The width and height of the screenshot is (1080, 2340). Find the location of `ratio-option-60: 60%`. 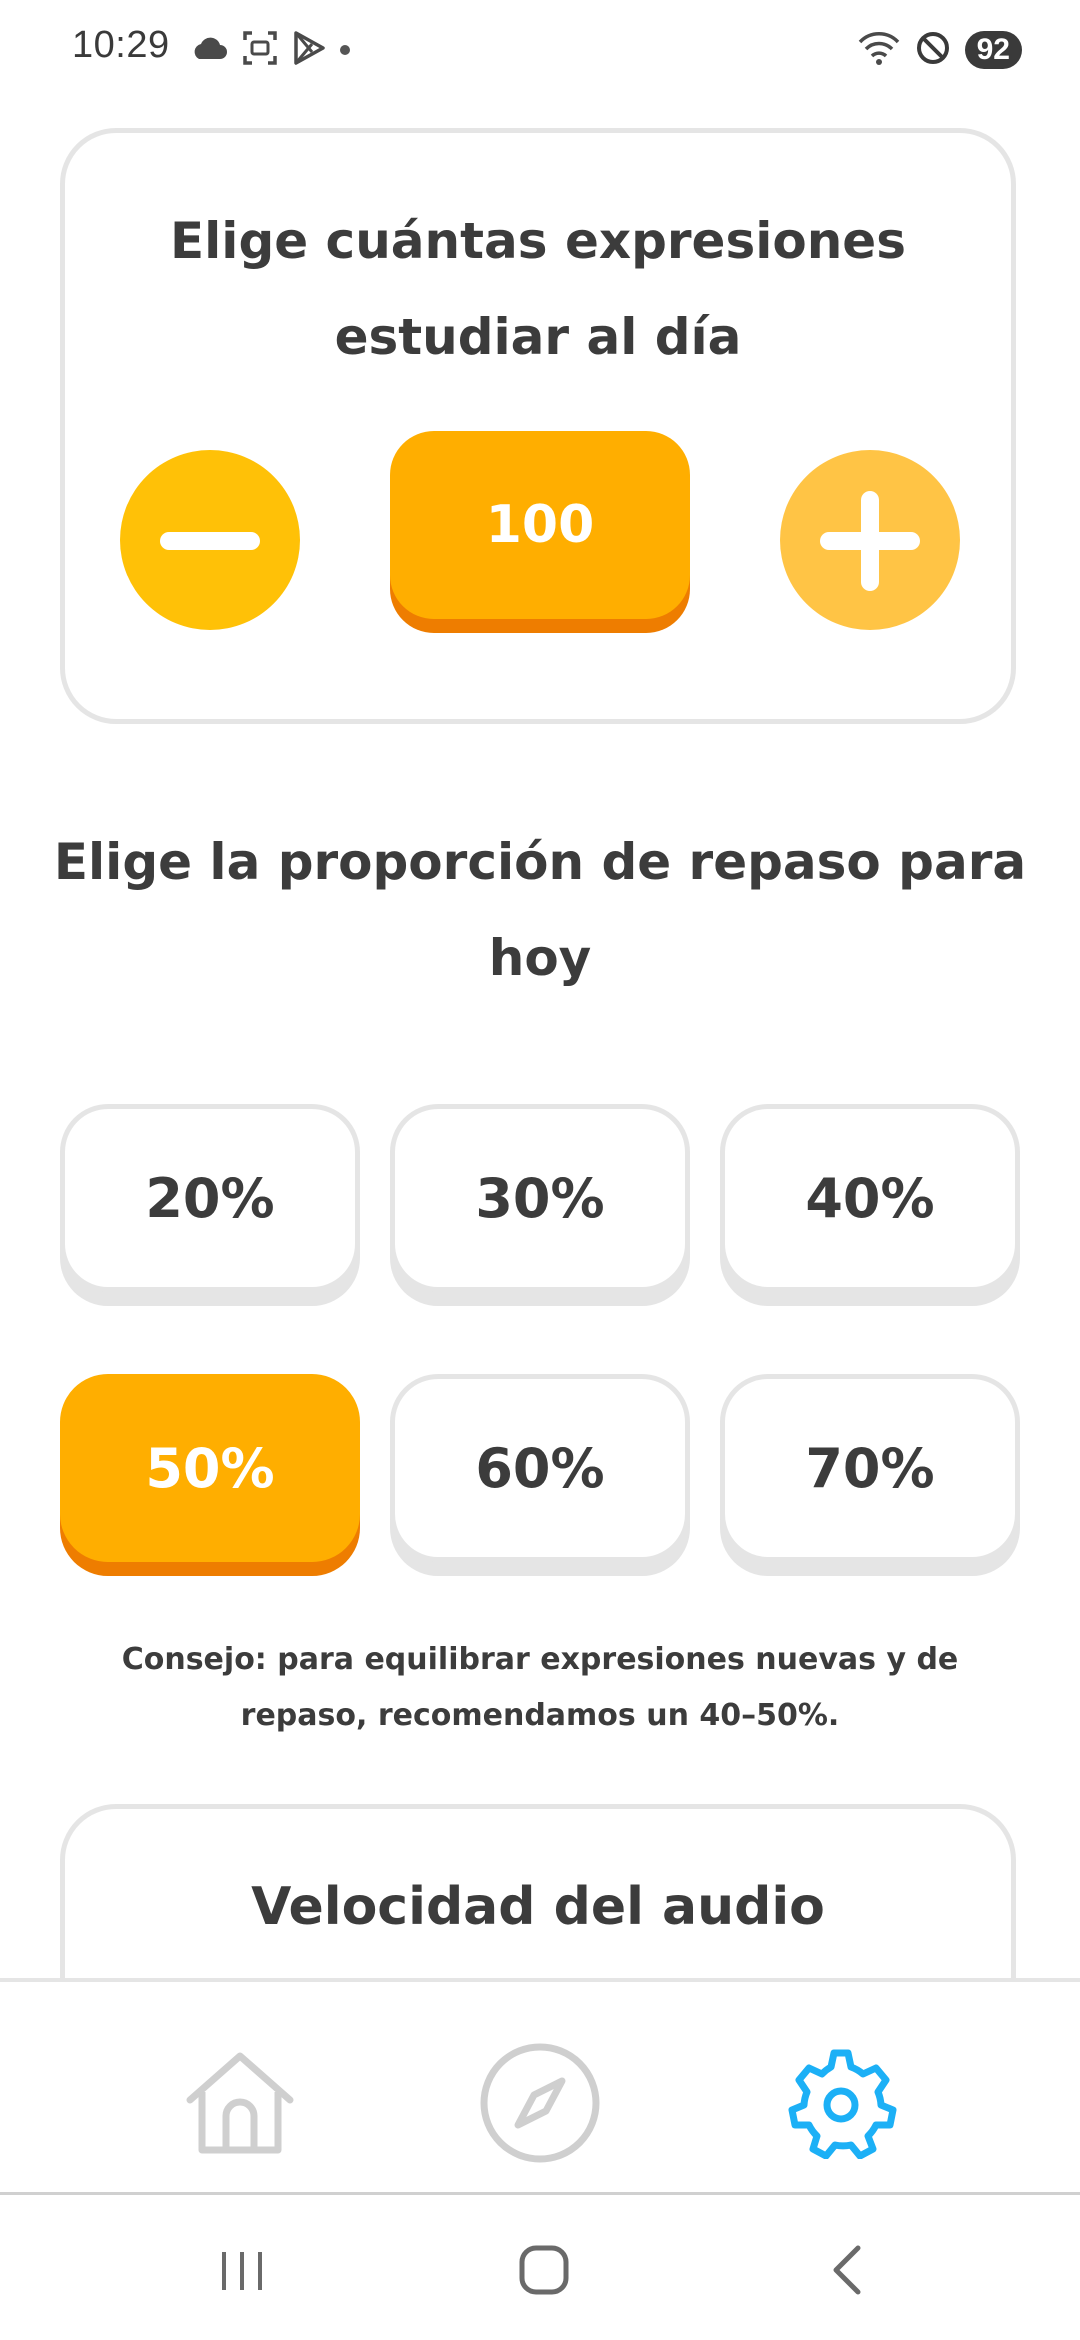

ratio-option-60: 60% is located at coordinates (540, 1468).